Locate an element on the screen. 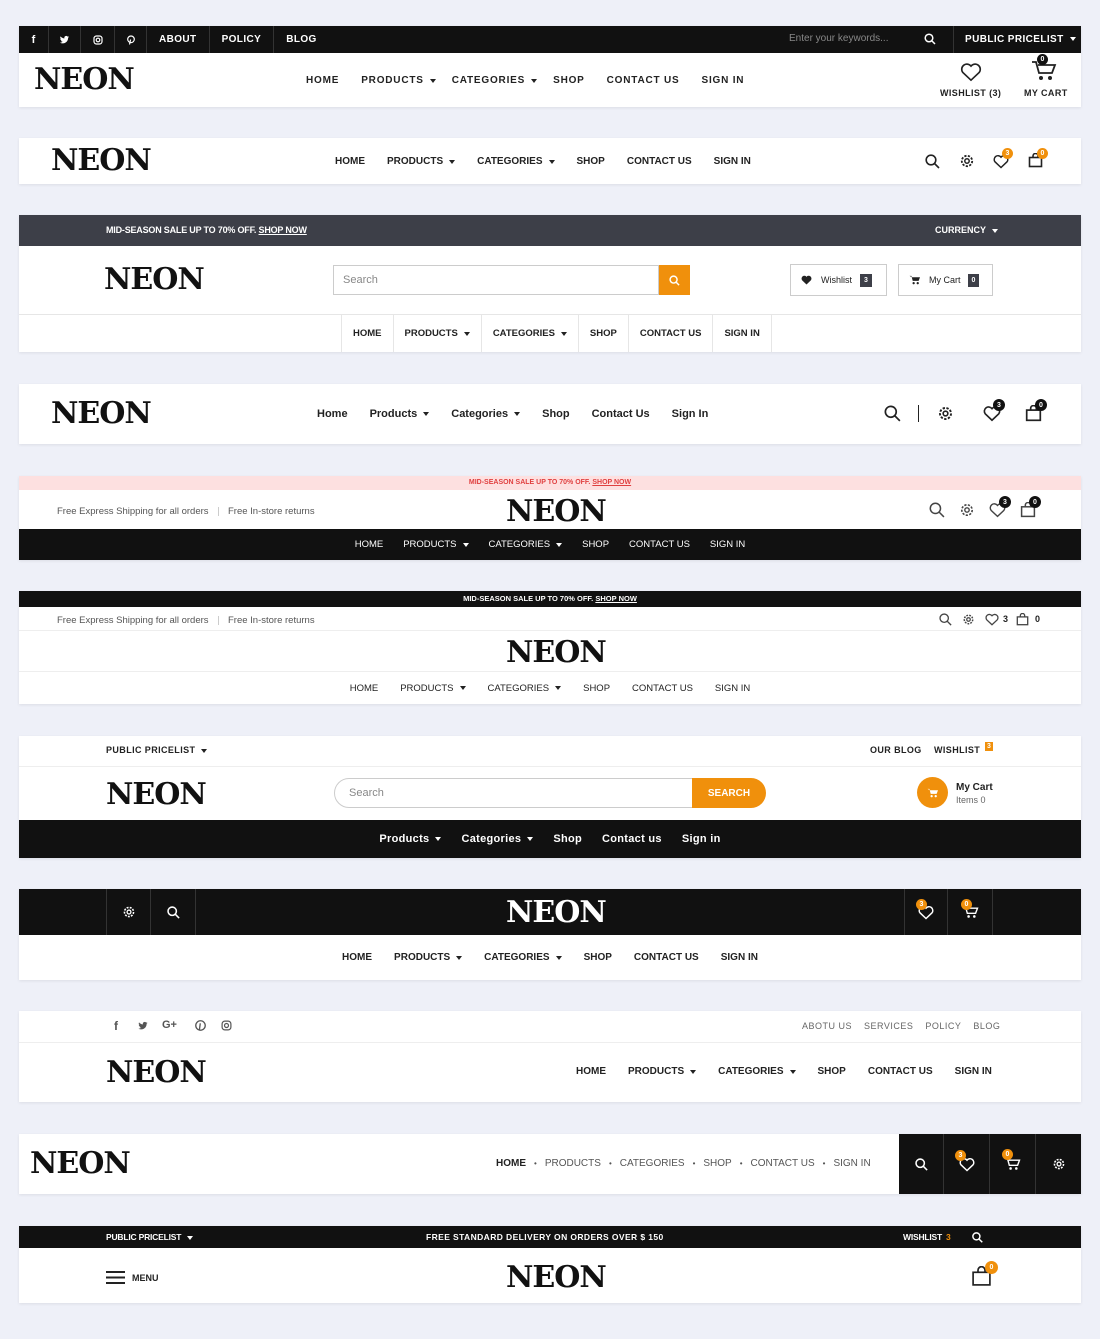 The image size is (1100, 1339). cart-label: MY CART is located at coordinates (1046, 93).